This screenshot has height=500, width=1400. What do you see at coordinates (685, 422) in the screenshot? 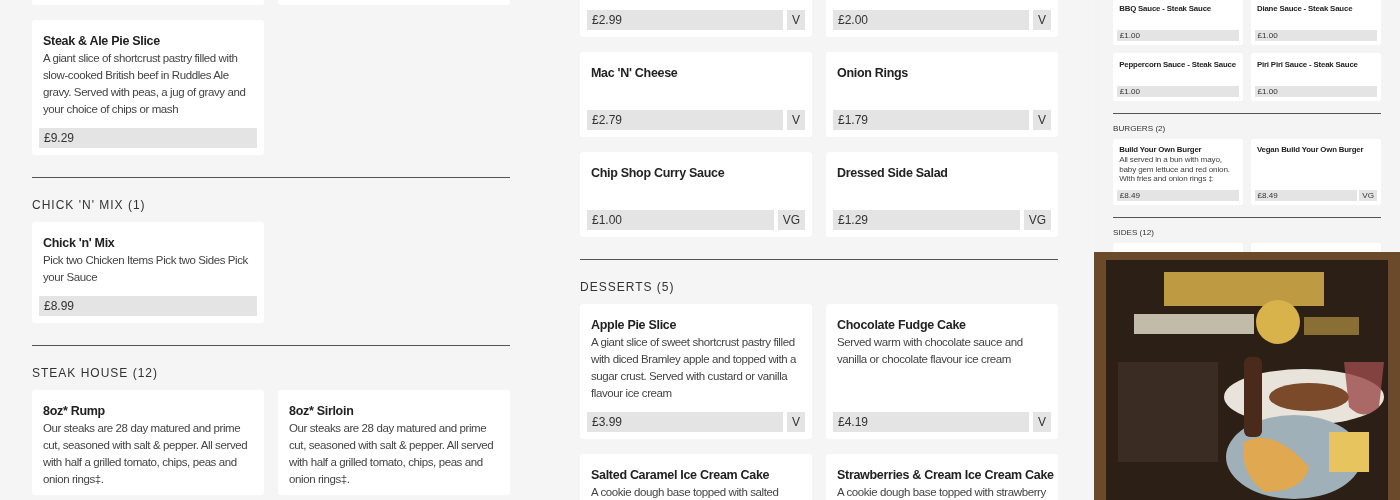
I see `price-label: £3.99` at bounding box center [685, 422].